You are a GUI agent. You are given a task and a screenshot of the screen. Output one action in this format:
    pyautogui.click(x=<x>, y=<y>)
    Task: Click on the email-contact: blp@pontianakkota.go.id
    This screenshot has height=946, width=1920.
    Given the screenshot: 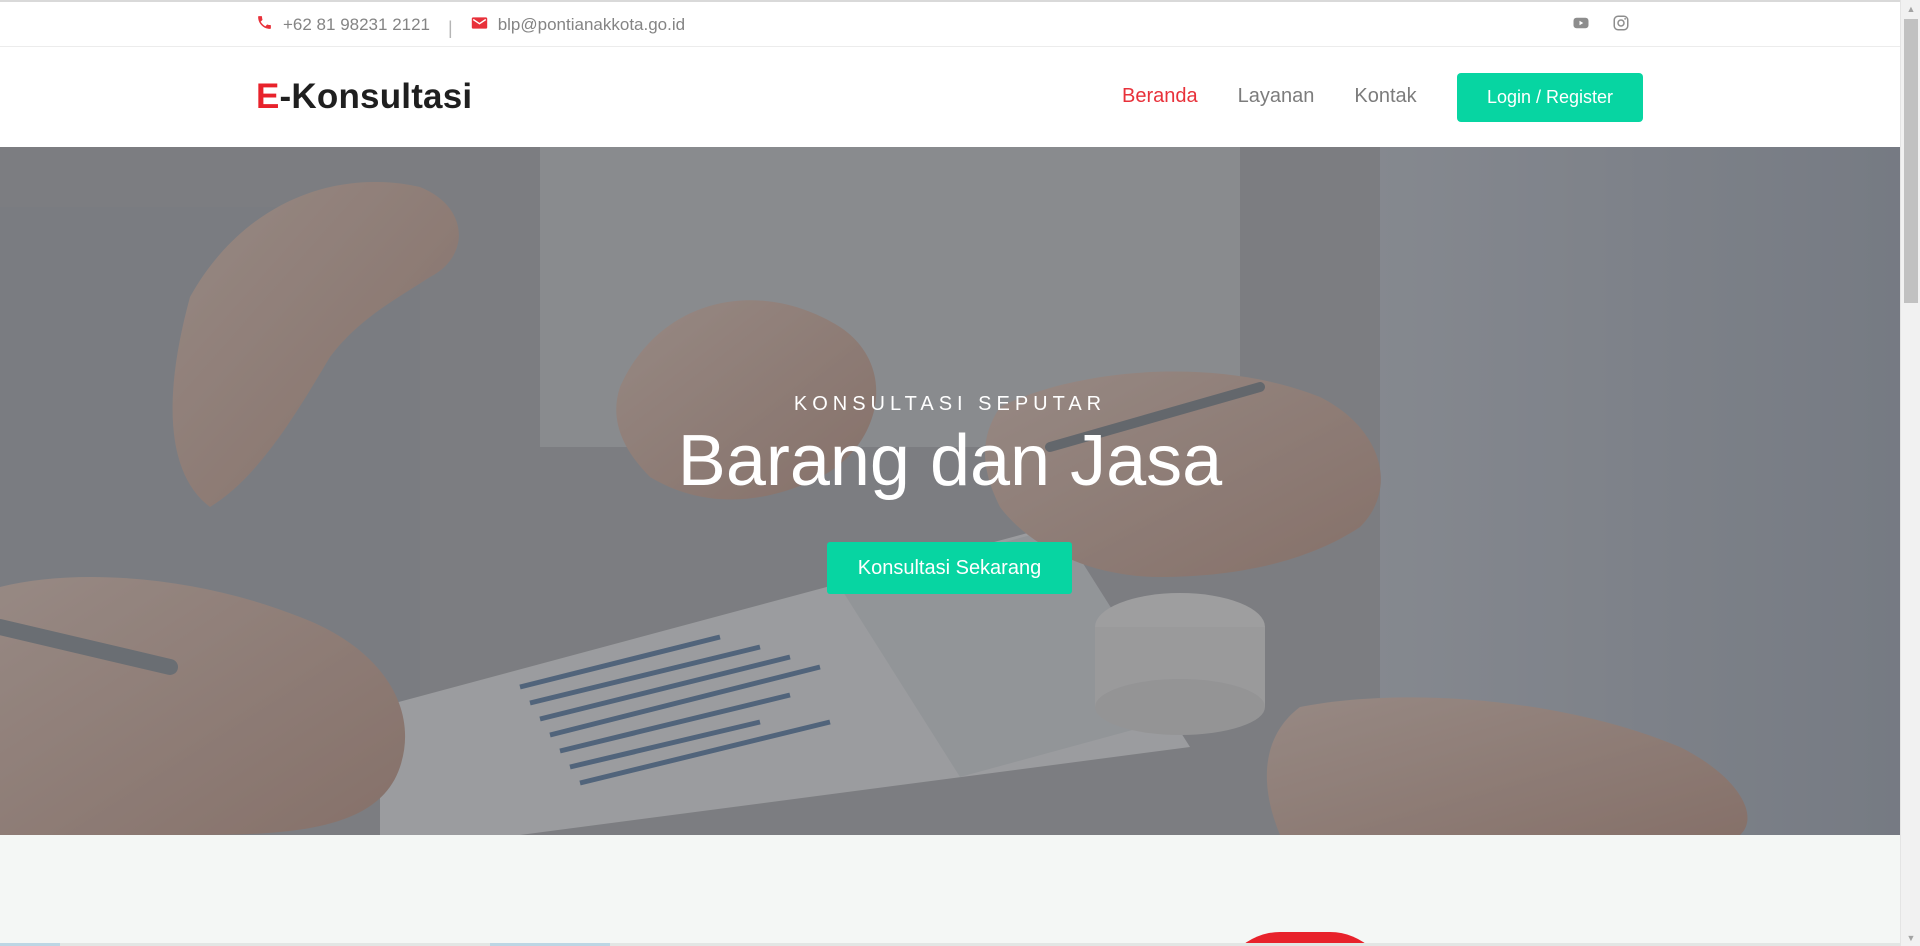 What is the action you would take?
    pyautogui.click(x=578, y=25)
    